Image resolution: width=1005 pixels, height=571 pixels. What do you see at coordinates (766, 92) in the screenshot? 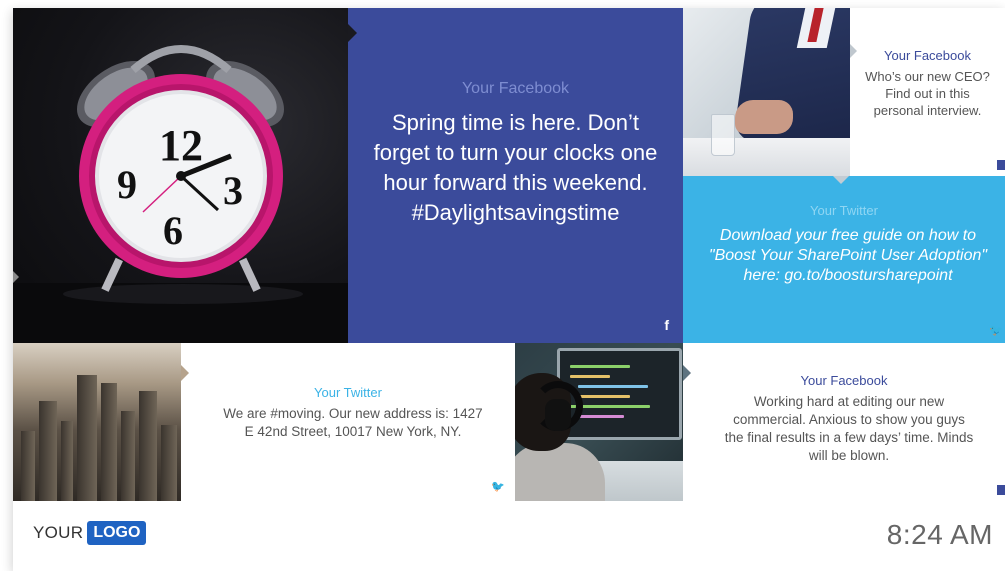
I see `ceo-photo-tile` at bounding box center [766, 92].